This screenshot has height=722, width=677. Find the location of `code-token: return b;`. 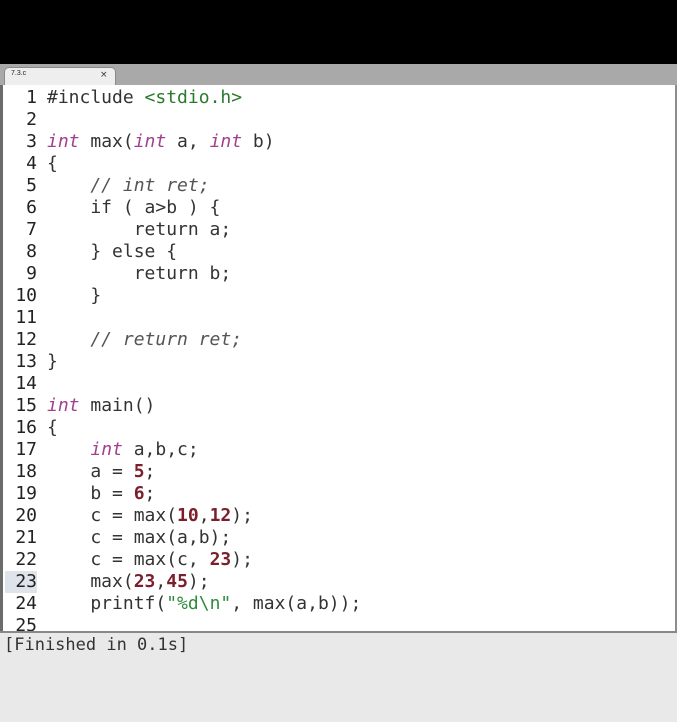

code-token: return b; is located at coordinates (139, 273).